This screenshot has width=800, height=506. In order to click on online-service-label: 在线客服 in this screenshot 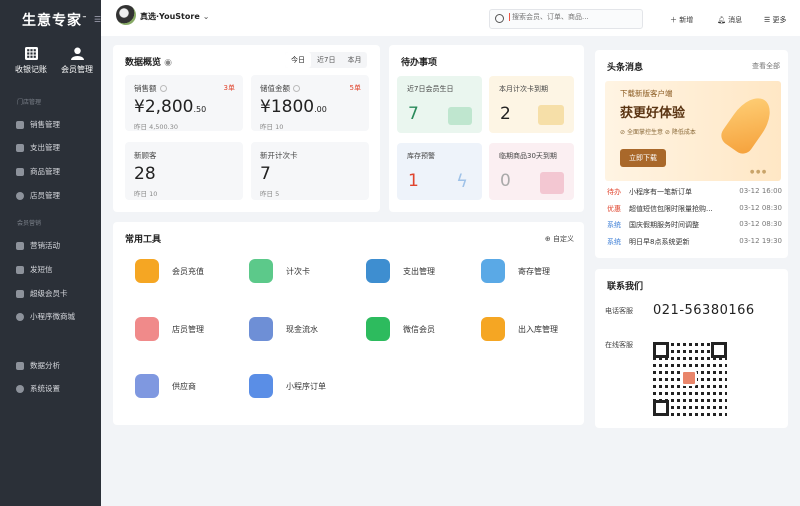, I will do `click(619, 345)`.